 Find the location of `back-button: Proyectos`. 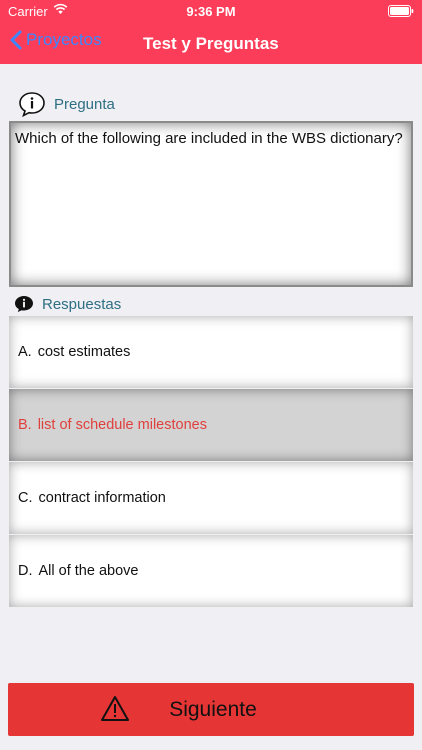

back-button: Proyectos is located at coordinates (56, 40).